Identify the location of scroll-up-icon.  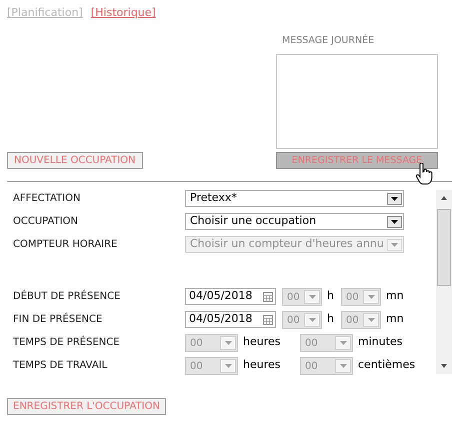
(444, 198).